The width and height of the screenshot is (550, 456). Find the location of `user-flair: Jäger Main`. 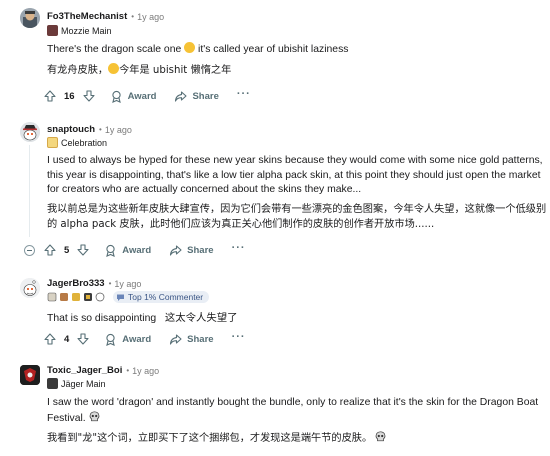

user-flair: Jäger Main is located at coordinates (76, 383).